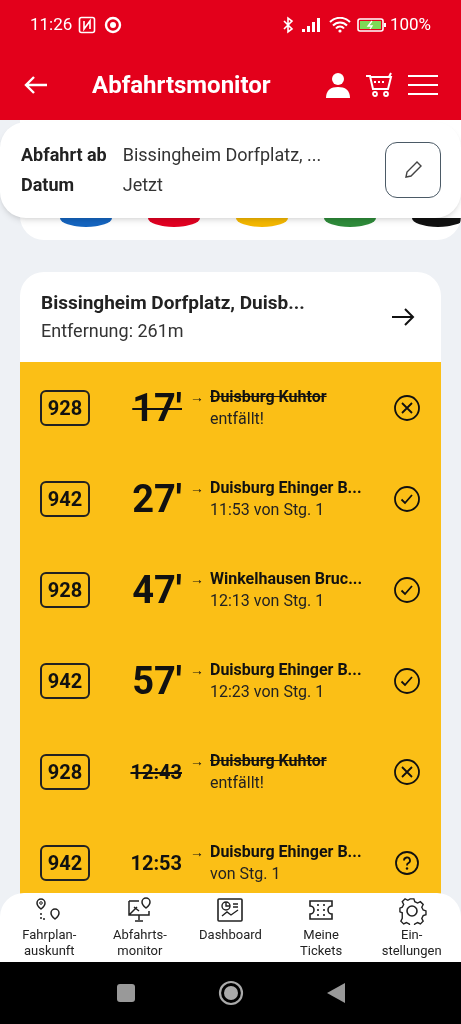 The height and width of the screenshot is (1024, 461). I want to click on clock: 11:26, so click(51, 25).